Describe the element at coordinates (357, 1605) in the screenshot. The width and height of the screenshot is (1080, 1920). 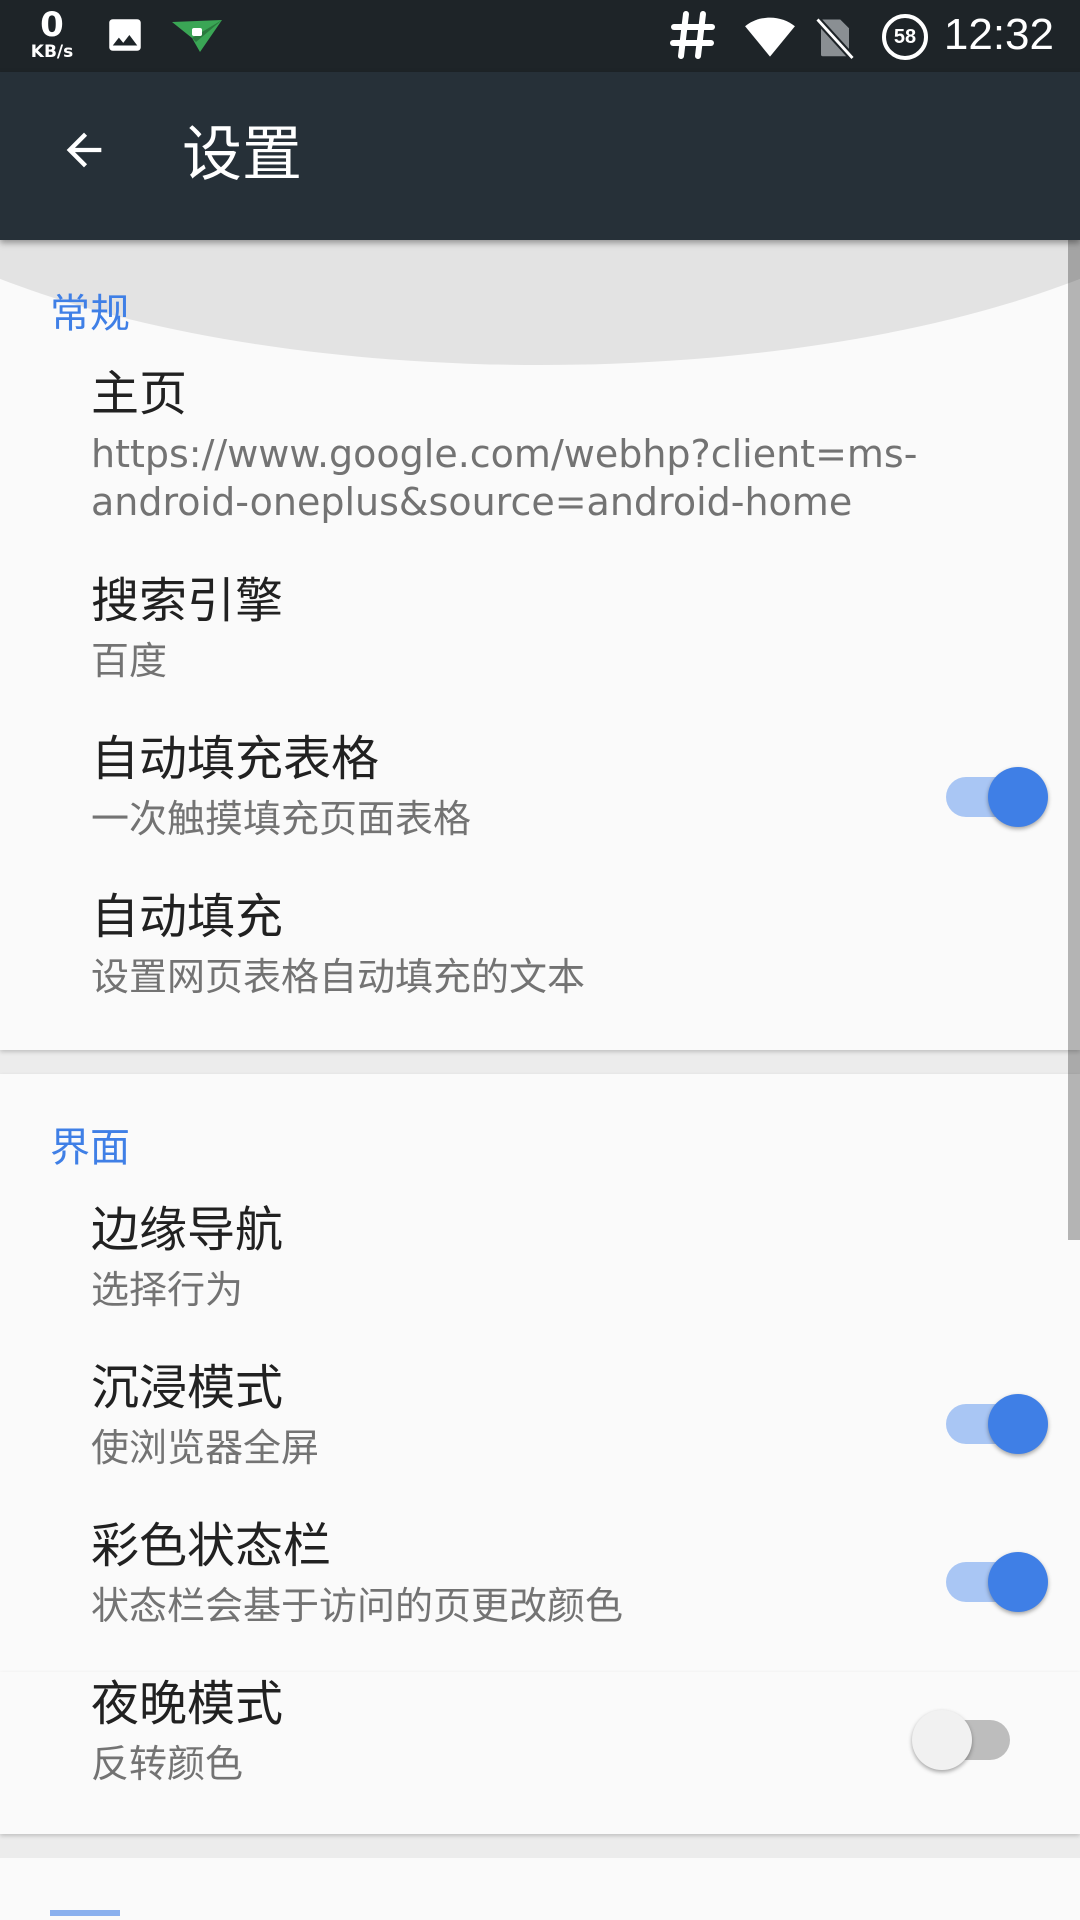
I see `pref-summary: 状态栏会基于访问的页更改颜色` at that location.